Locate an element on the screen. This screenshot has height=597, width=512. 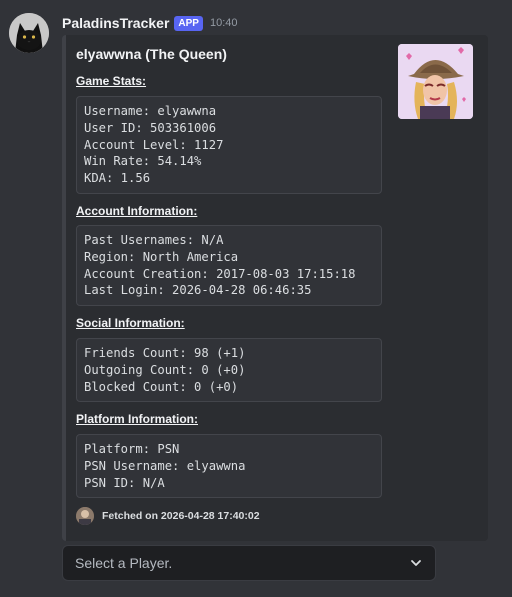
message-header: PaladinsTracker APP 10:40 is located at coordinates (150, 23).